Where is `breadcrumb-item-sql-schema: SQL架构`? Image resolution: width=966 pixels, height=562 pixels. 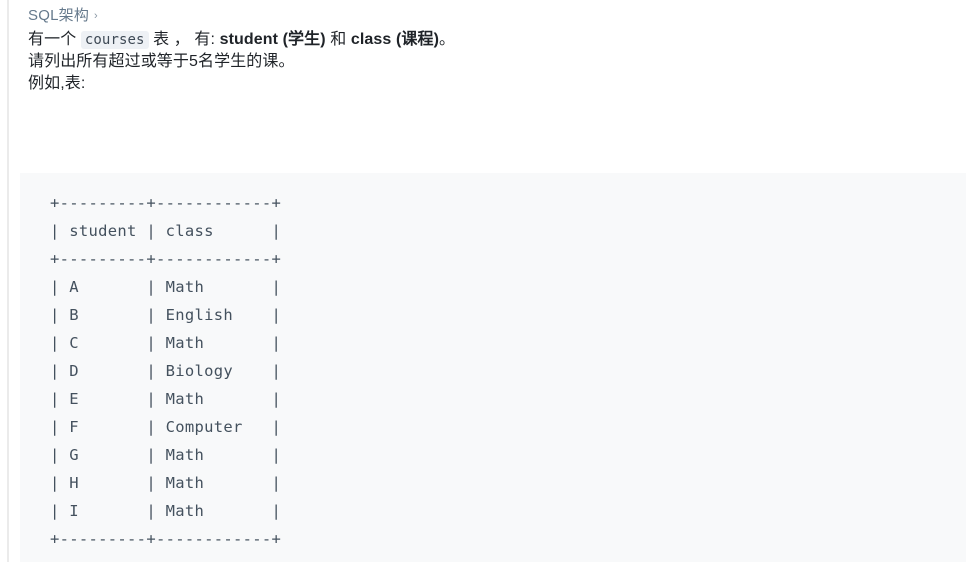 breadcrumb-item-sql-schema: SQL架构 is located at coordinates (58, 16).